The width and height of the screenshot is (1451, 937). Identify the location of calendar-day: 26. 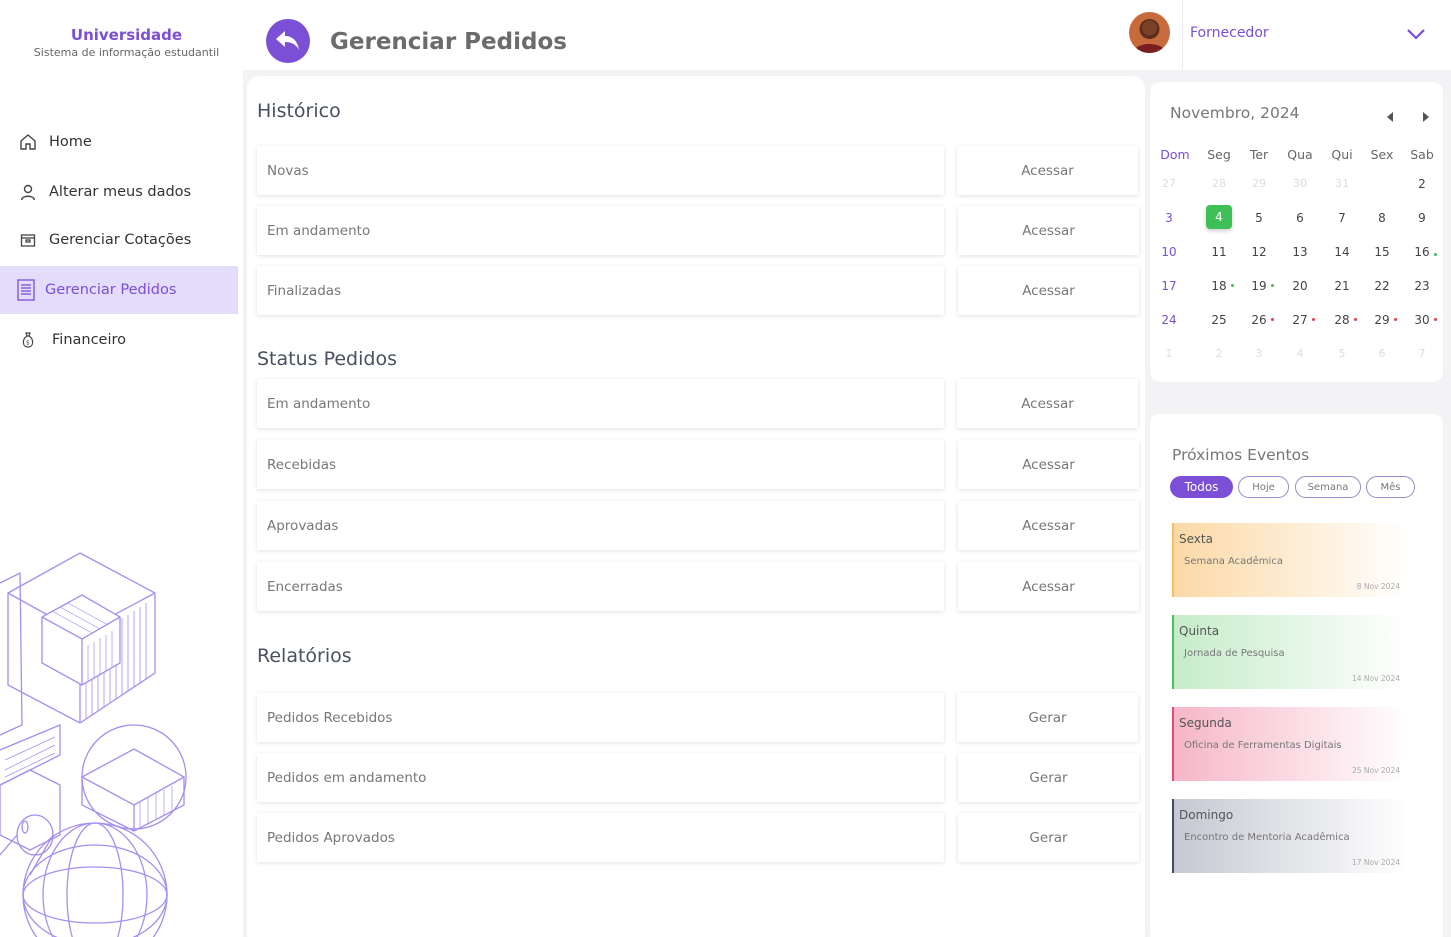
(1259, 320).